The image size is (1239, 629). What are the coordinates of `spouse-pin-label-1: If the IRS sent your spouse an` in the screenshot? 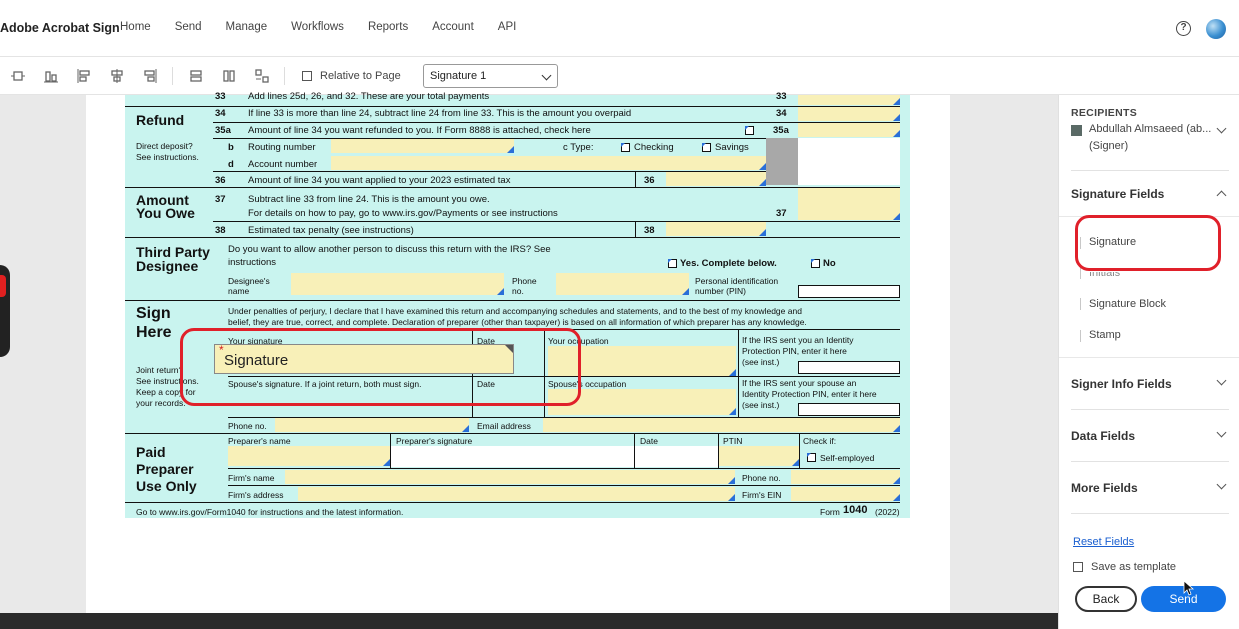 It's located at (799, 383).